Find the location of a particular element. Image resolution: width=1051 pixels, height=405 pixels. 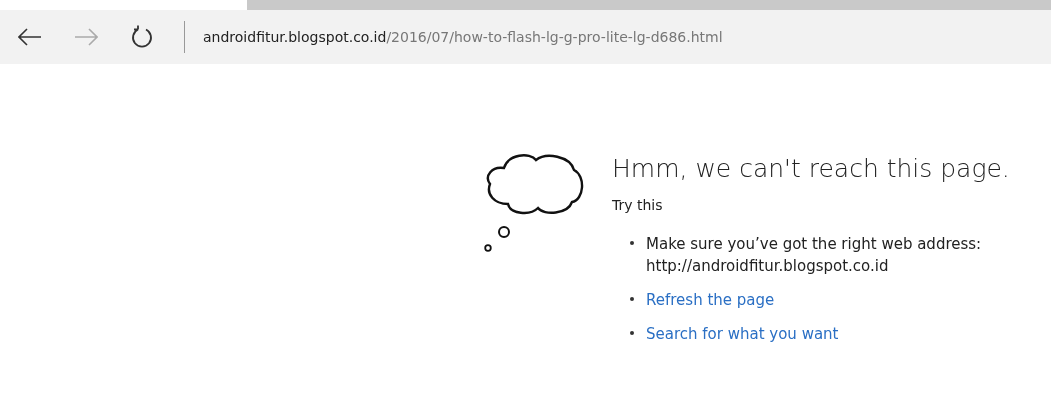

suggestion-text: Make sure you’ve got the right web address: http://androidfitur.blogspot.co.id is located at coordinates (814, 255).